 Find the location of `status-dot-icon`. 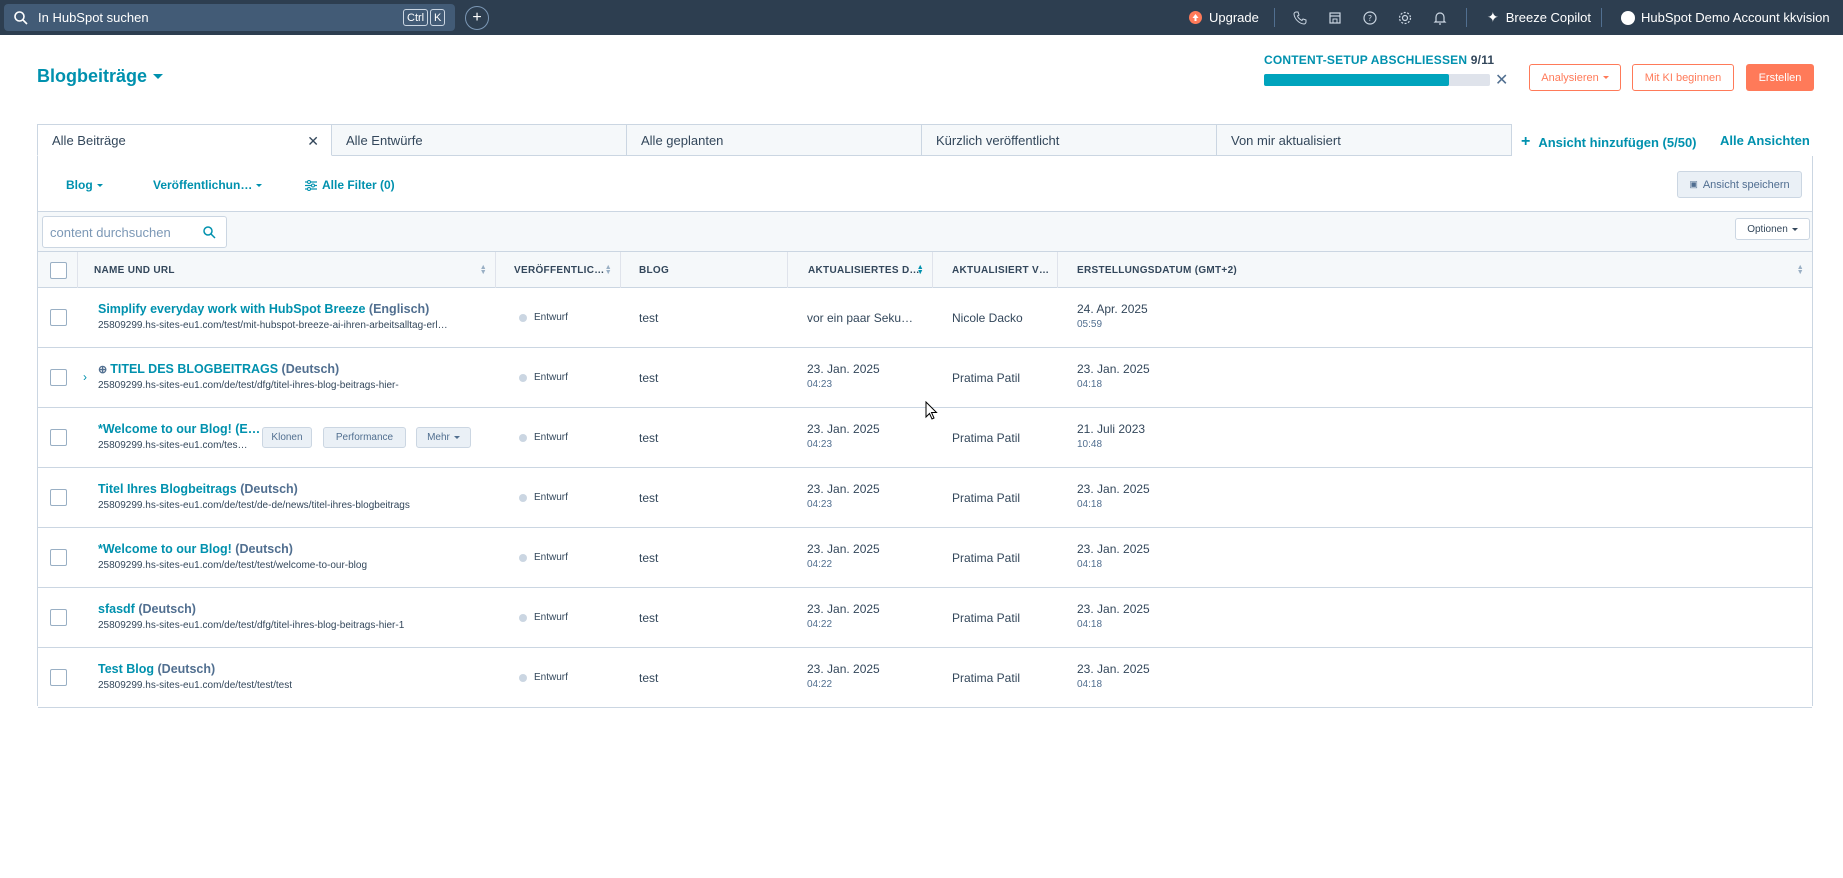

status-dot-icon is located at coordinates (523, 317).